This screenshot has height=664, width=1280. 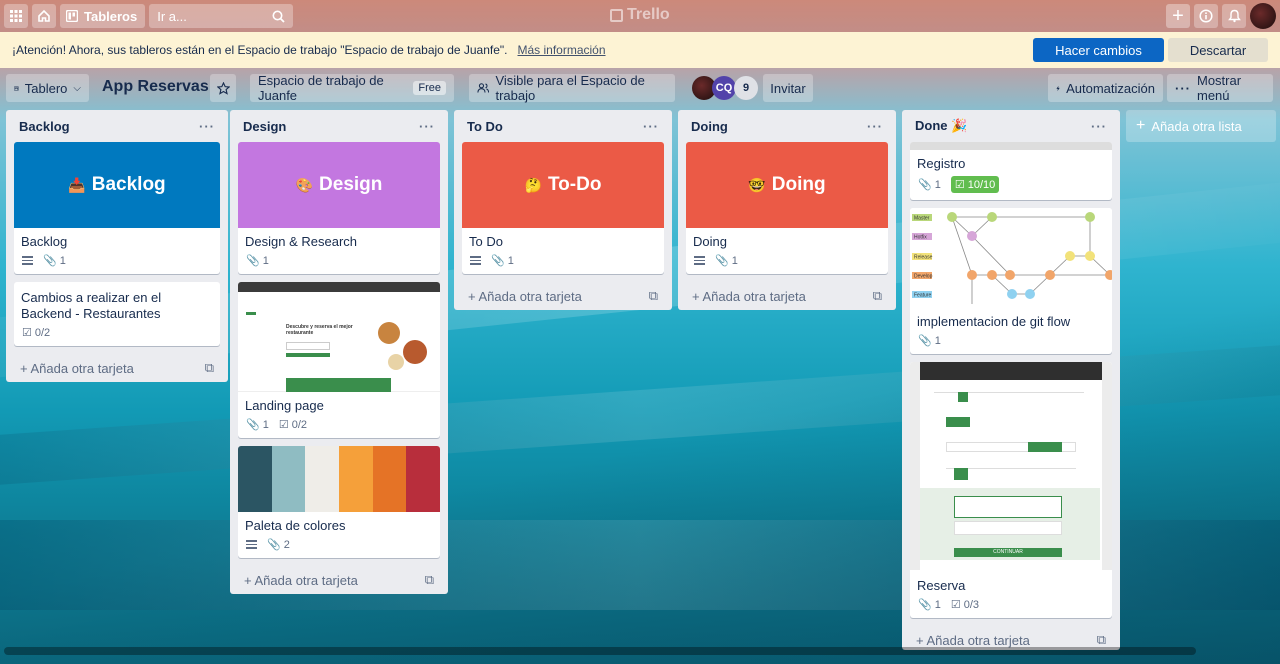 What do you see at coordinates (339, 208) in the screenshot?
I see `card-design-research: 🎨 Design Design & Research 📎 1` at bounding box center [339, 208].